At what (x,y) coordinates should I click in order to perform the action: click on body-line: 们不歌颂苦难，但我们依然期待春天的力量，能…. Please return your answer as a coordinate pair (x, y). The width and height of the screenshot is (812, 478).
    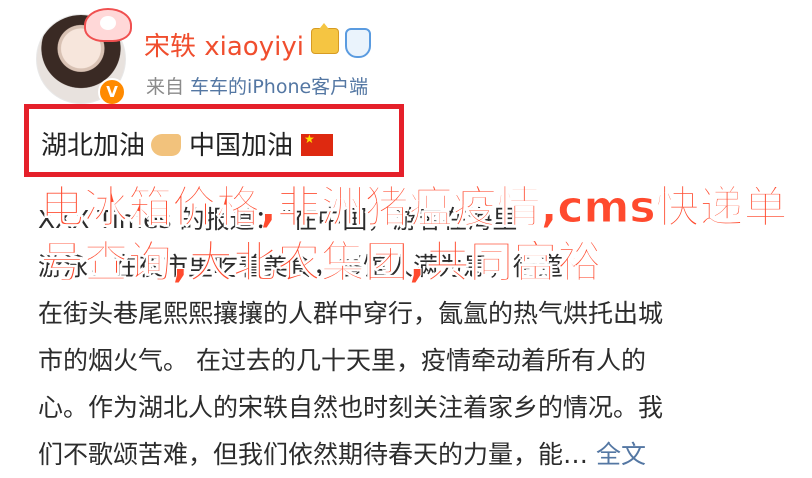
    Looking at the image, I should click on (313, 454).